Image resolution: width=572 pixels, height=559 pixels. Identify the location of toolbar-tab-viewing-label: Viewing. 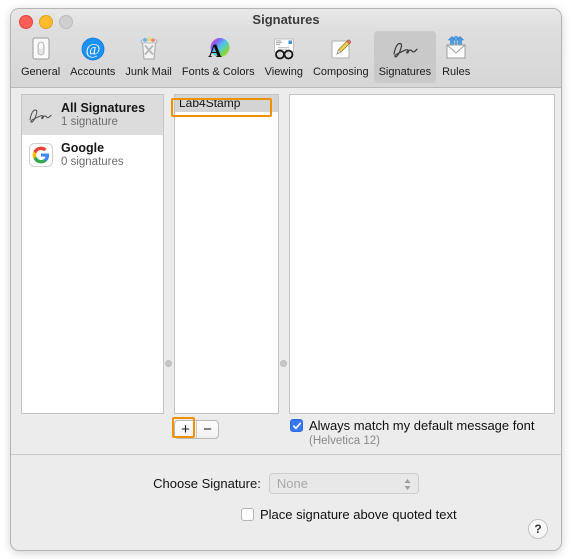
(283, 72).